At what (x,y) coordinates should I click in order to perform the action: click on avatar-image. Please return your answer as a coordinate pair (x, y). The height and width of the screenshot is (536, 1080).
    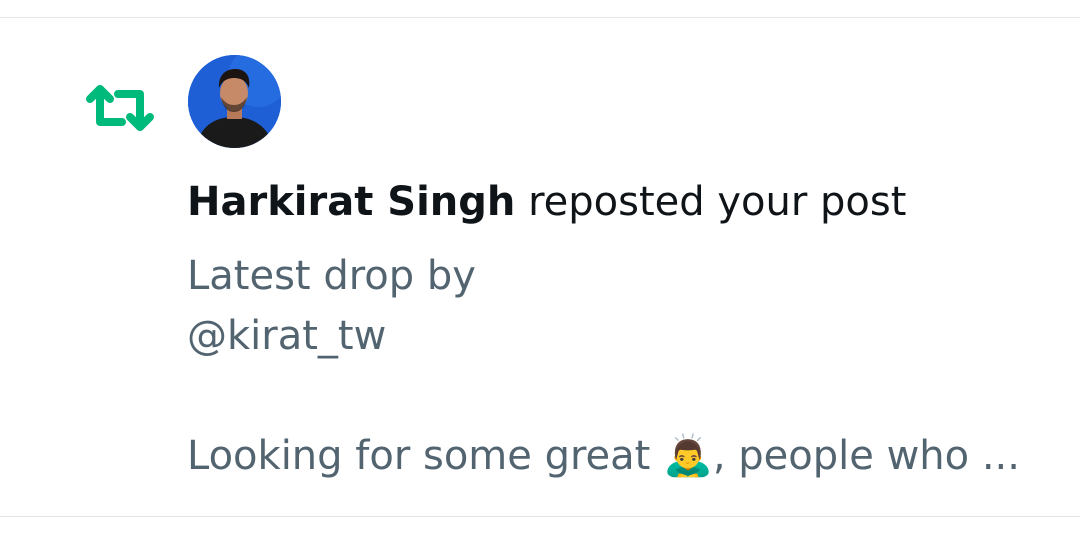
    Looking at the image, I should click on (234, 101).